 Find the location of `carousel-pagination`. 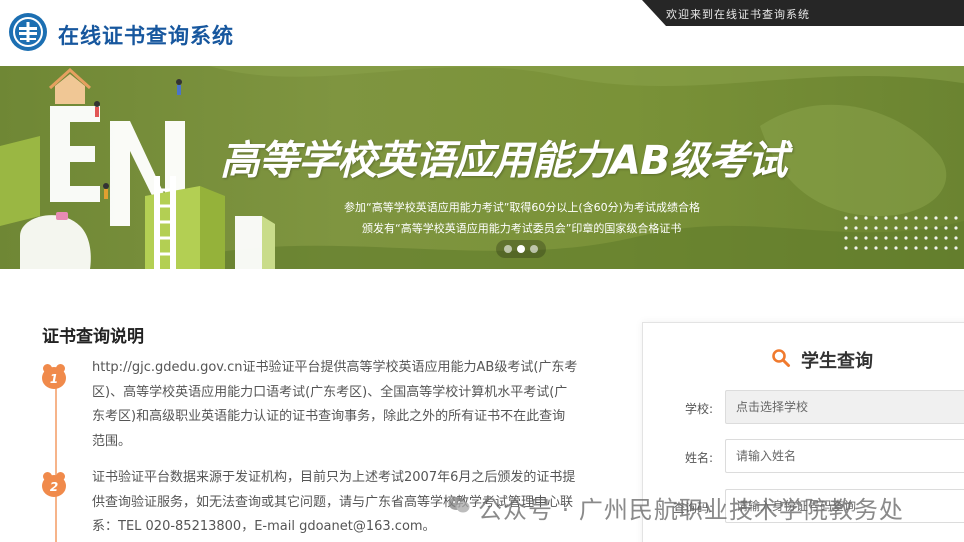

carousel-pagination is located at coordinates (521, 249).